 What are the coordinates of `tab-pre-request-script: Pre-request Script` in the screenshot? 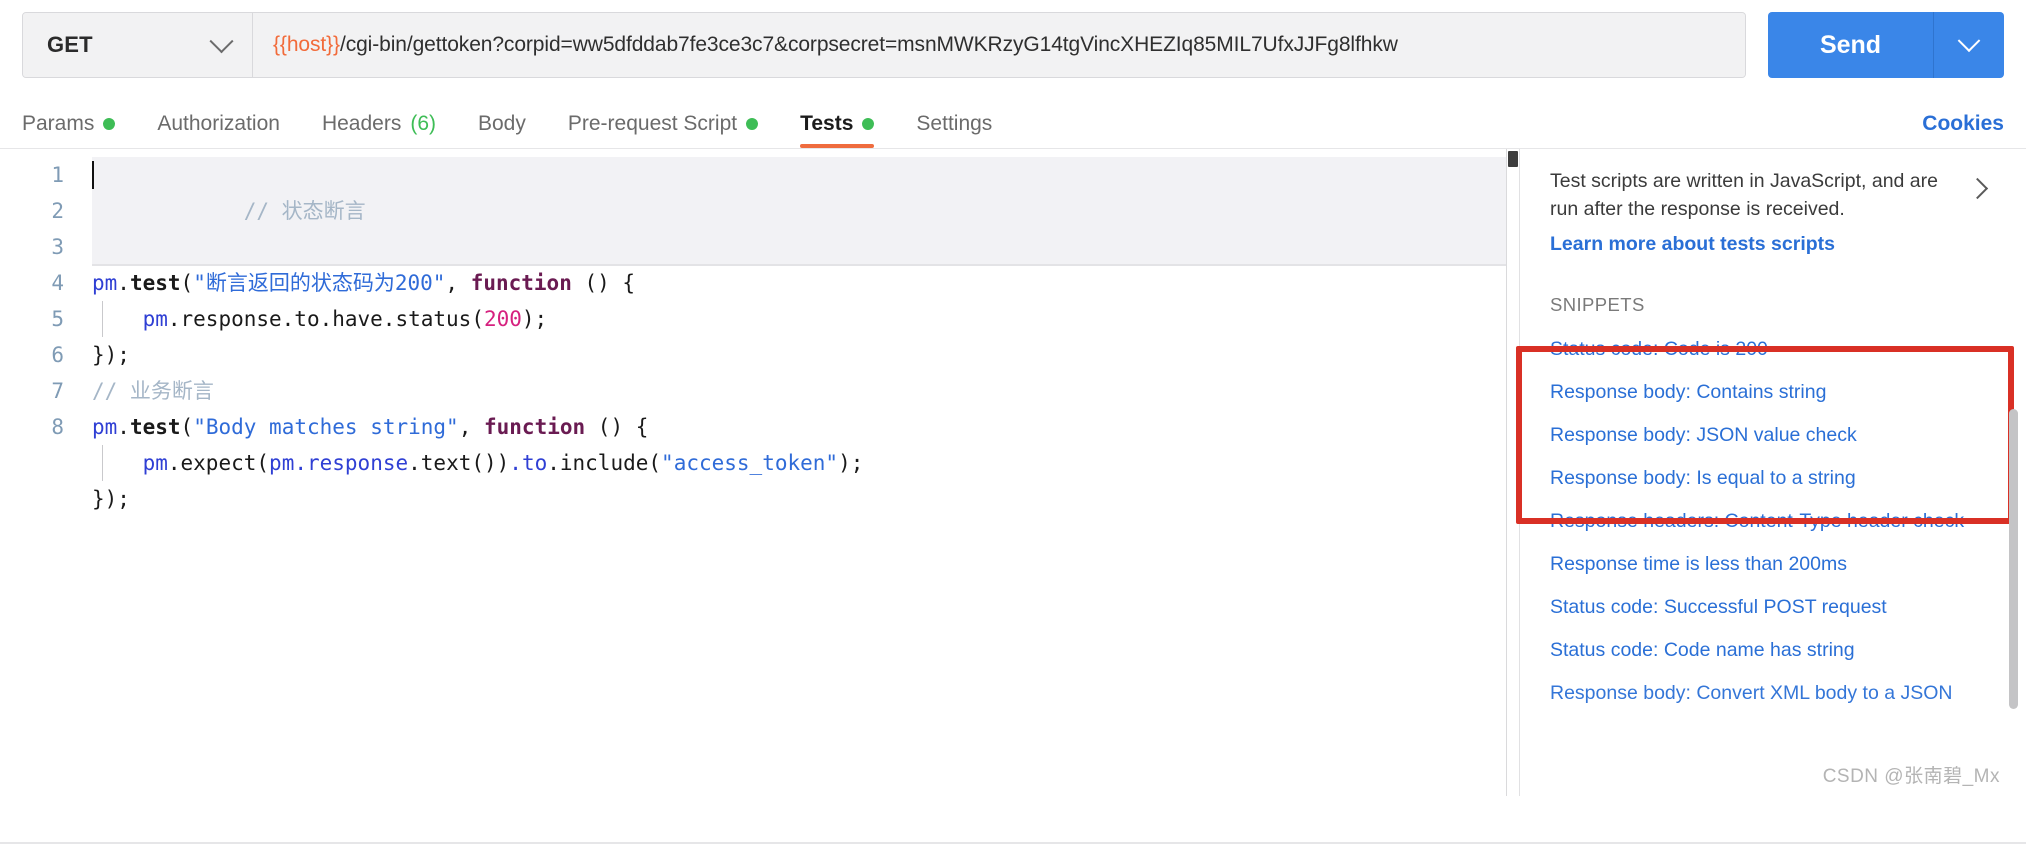 It's located at (663, 130).